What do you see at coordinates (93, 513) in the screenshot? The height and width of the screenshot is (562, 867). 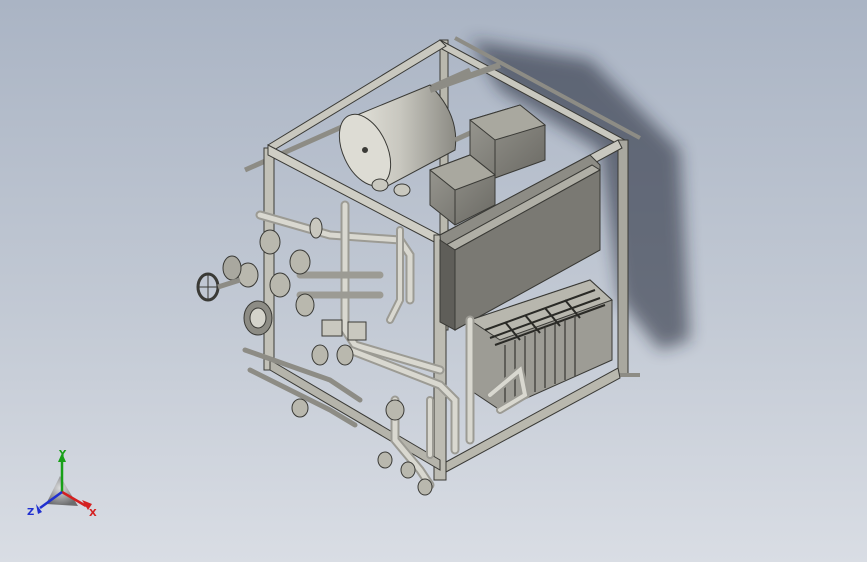 I see `x-axis-label: X` at bounding box center [93, 513].